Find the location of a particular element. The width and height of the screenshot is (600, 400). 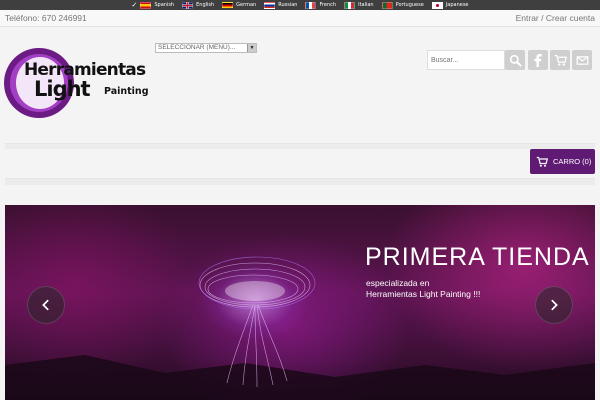

menu-select: SELECCIONAR (MENÚ)... ▼ is located at coordinates (206, 48).